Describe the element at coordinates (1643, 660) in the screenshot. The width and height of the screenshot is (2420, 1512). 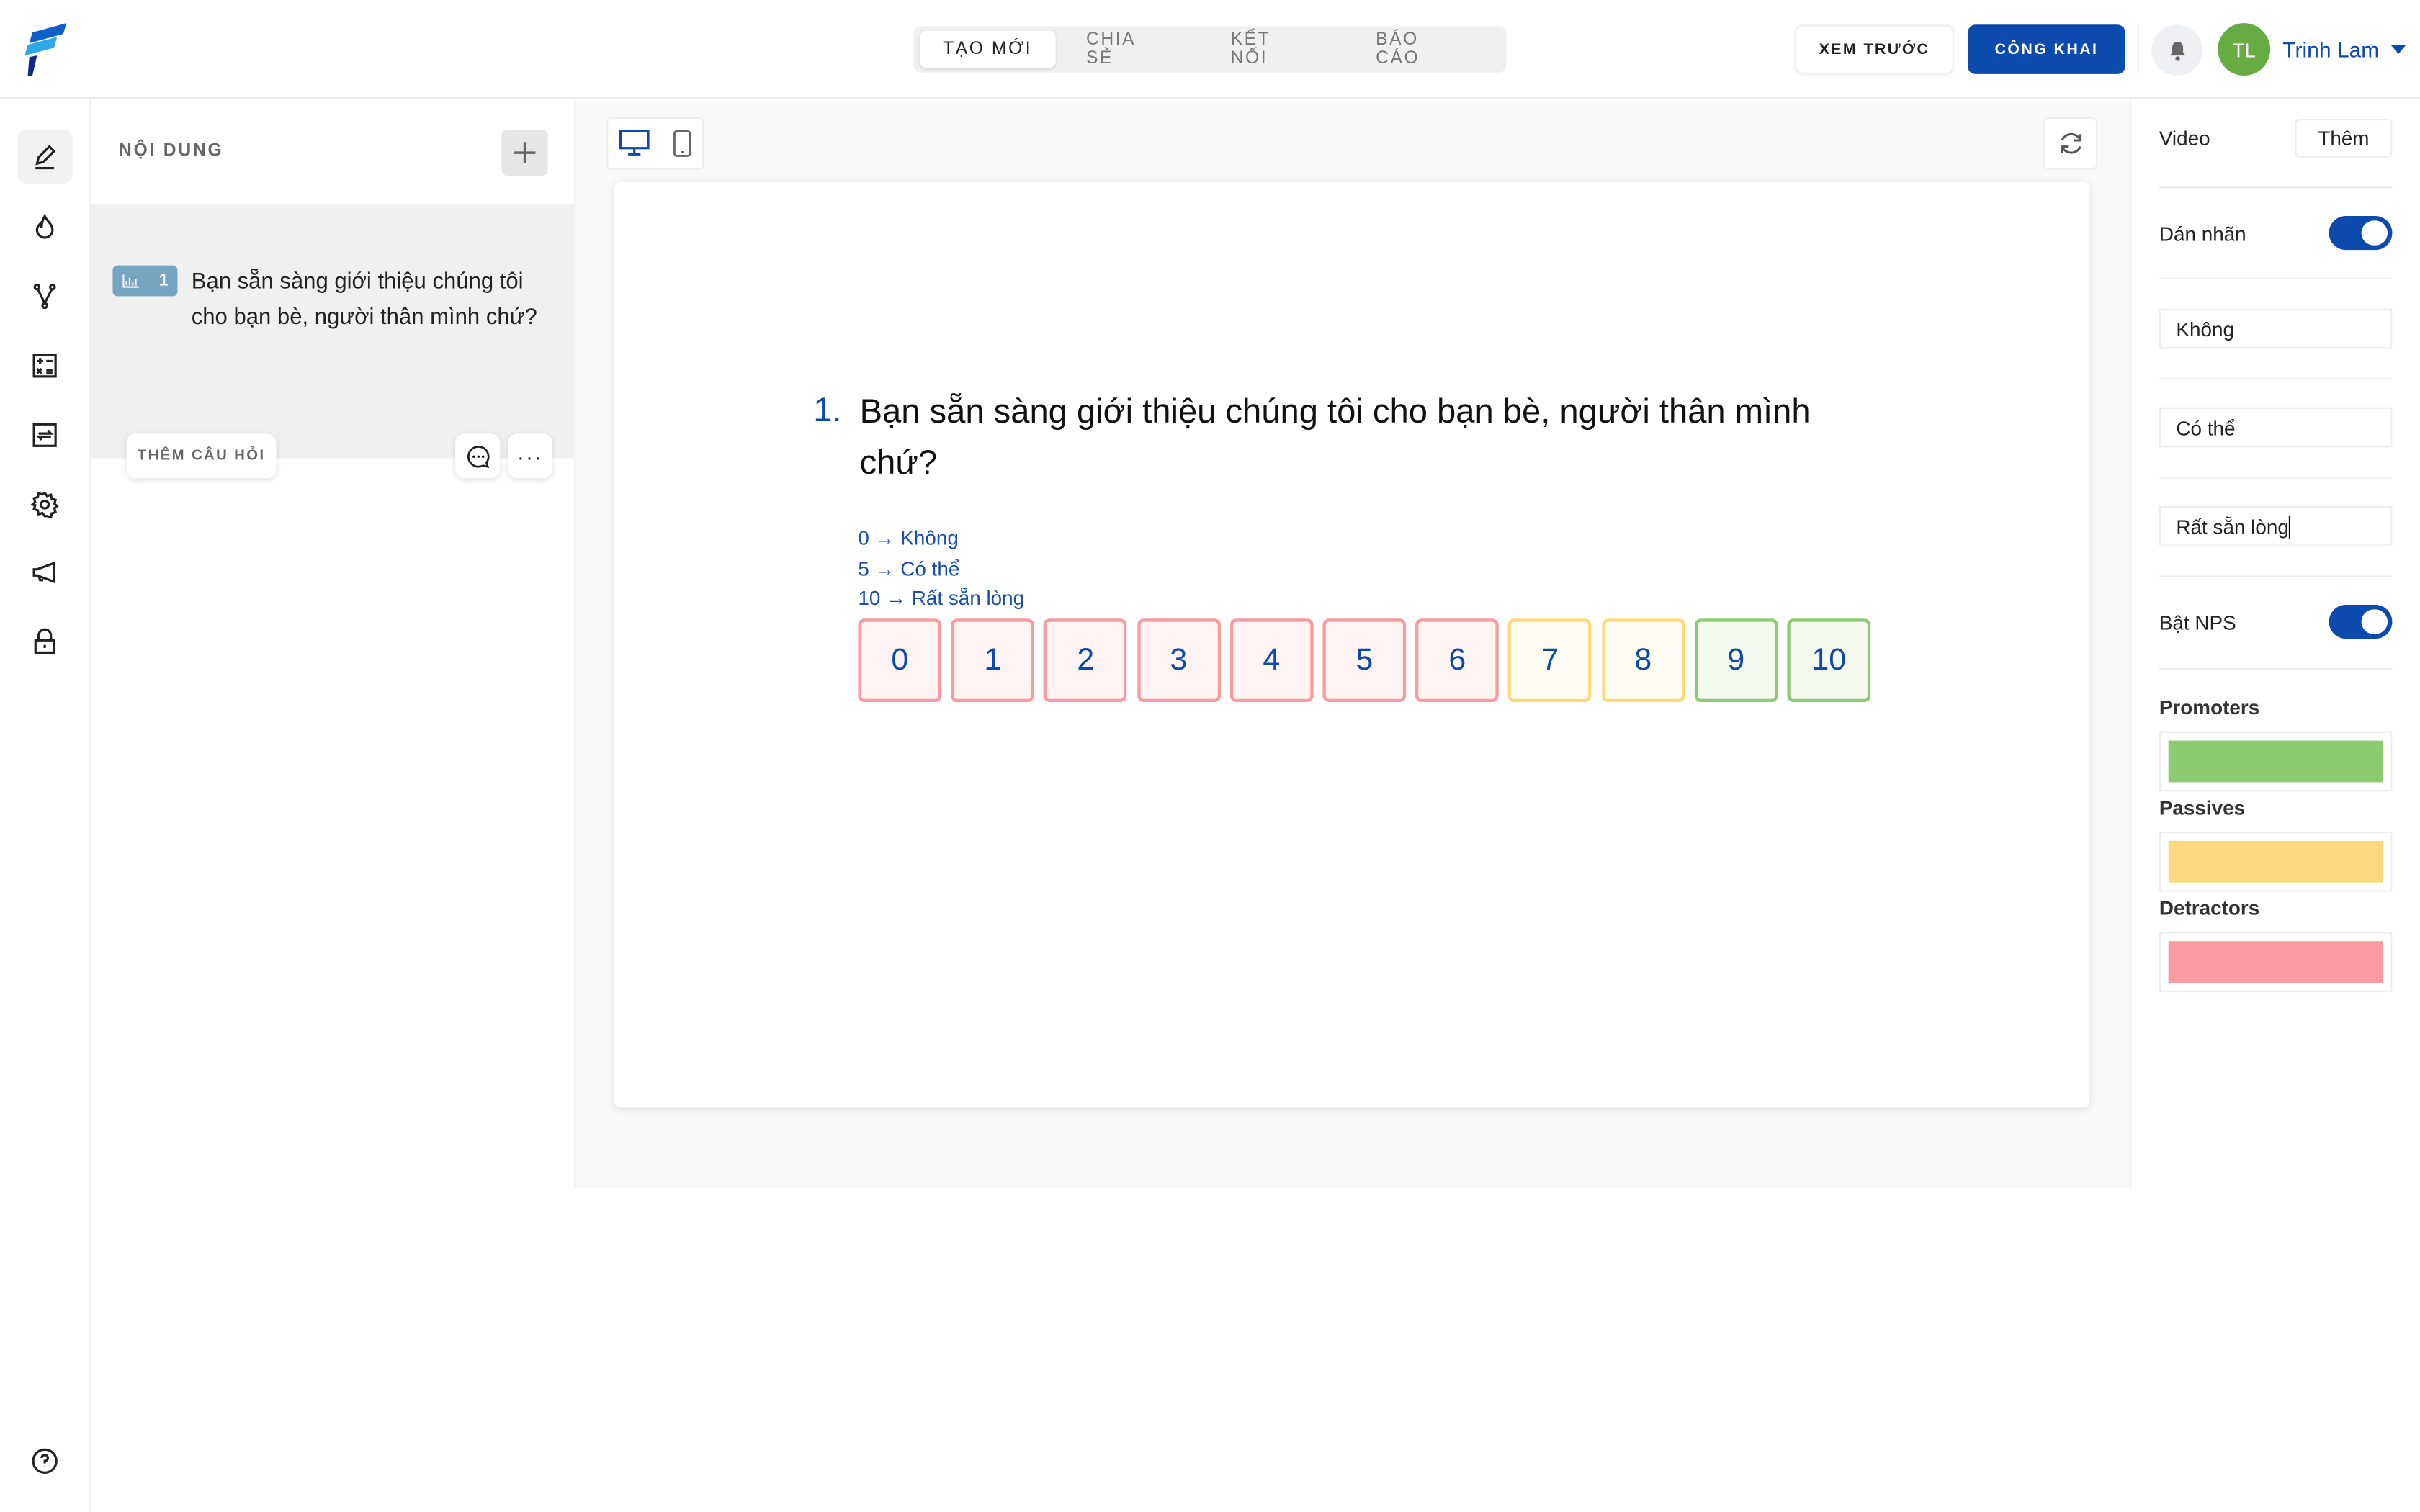
I see `scale-option-8: 8` at that location.